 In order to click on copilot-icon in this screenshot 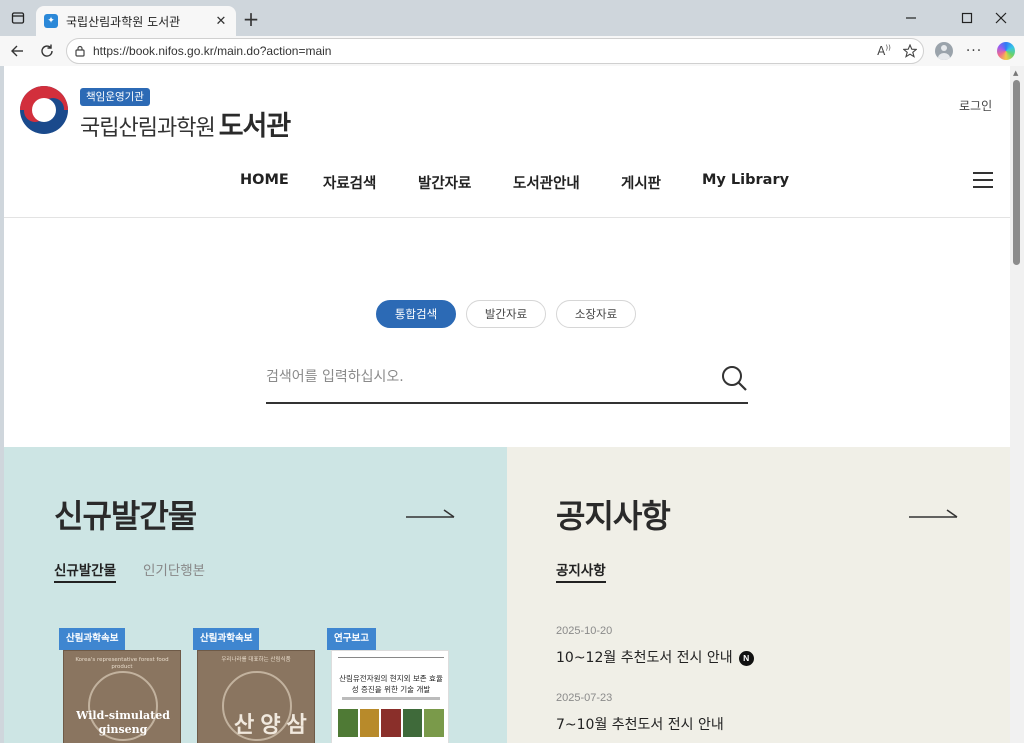, I will do `click(1006, 51)`.